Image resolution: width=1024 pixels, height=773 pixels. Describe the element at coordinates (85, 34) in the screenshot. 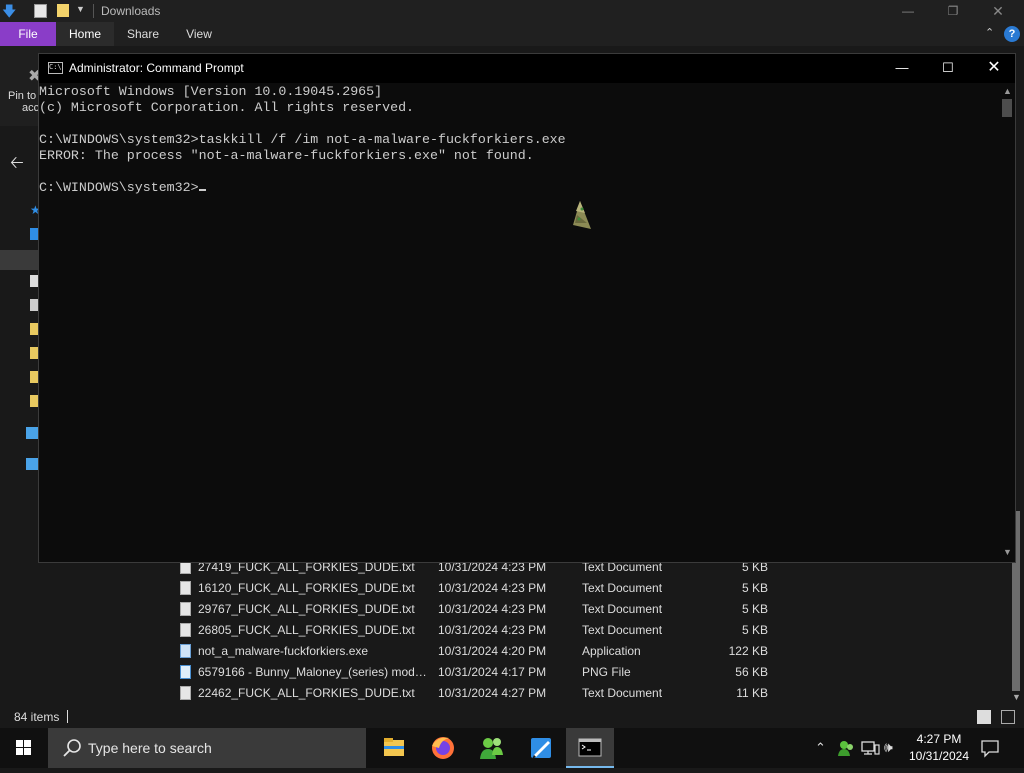

I see `tab-home: Home` at that location.